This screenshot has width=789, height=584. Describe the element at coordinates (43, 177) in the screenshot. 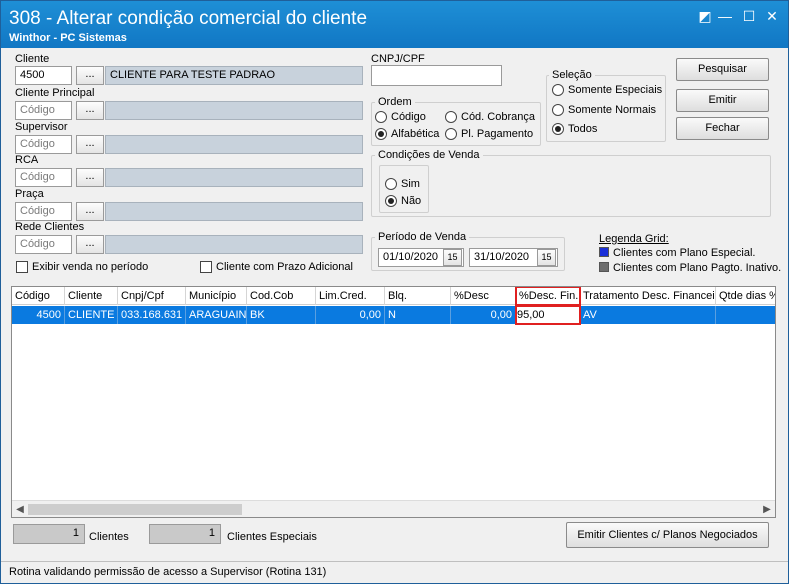

I see `rca-input: Código` at that location.